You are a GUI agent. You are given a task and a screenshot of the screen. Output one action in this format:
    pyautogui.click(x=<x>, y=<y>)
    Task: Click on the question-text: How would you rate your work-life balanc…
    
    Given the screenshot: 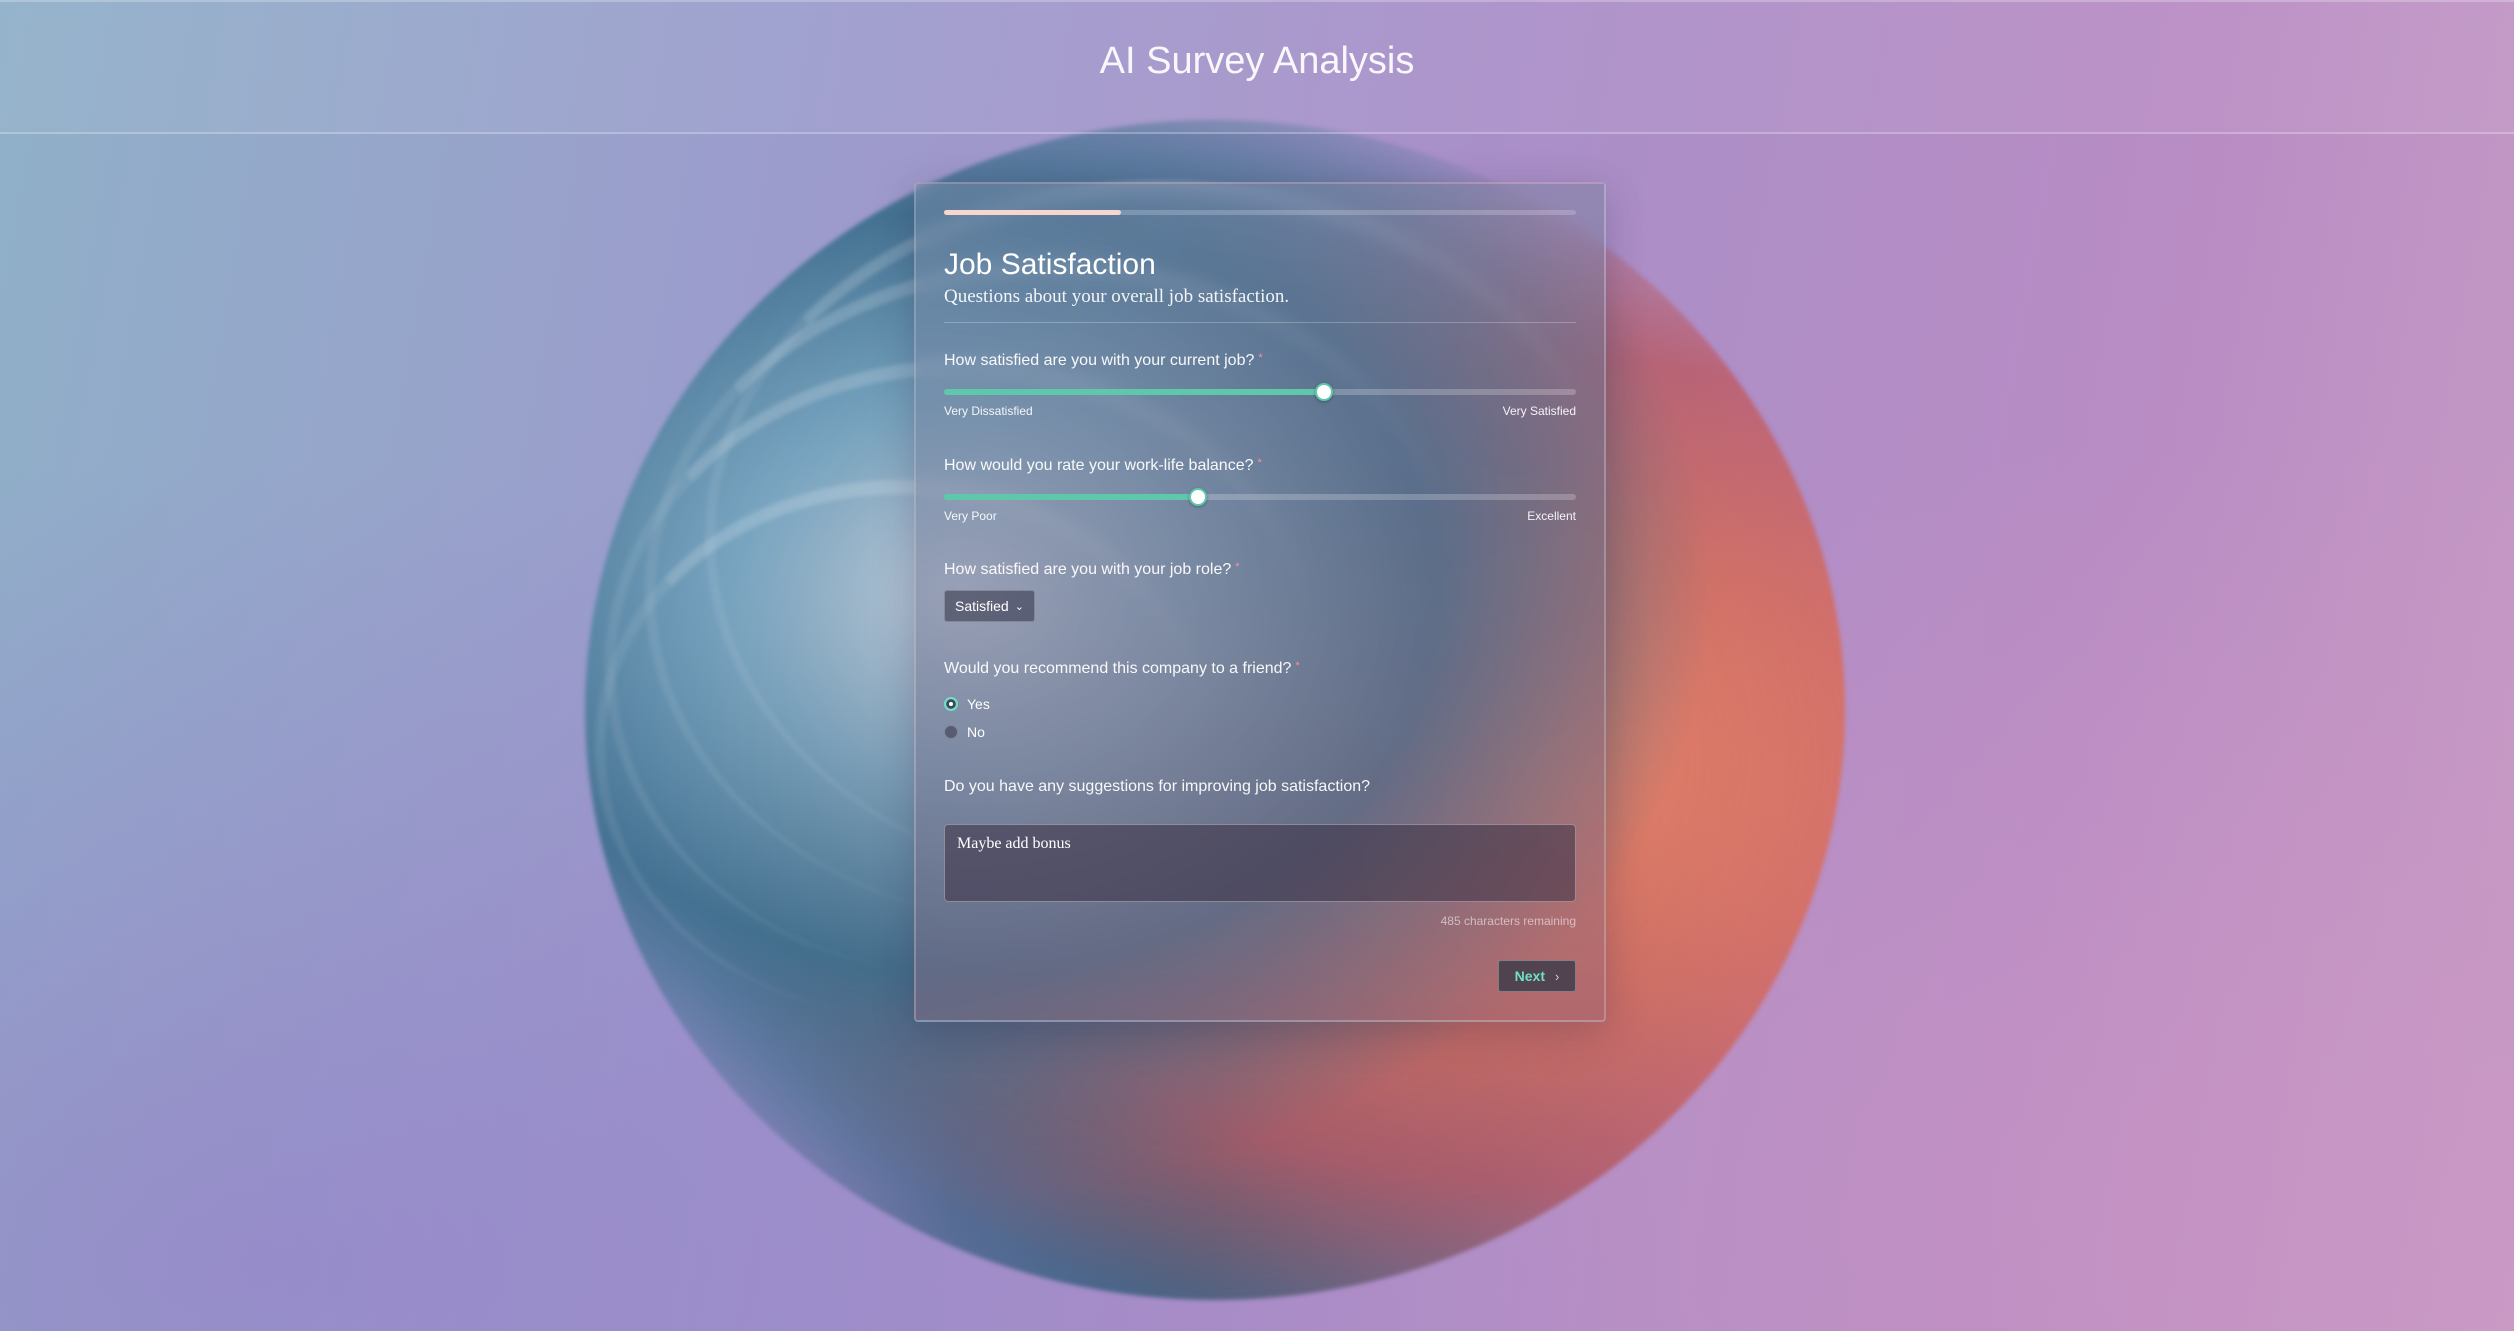 What is the action you would take?
    pyautogui.click(x=1099, y=465)
    